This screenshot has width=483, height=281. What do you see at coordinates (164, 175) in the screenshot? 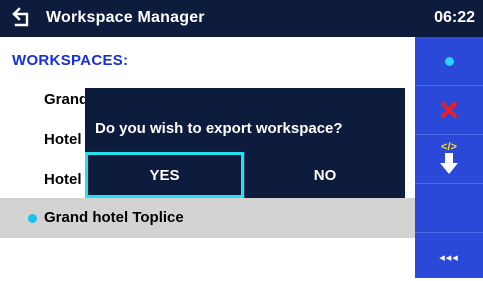
I see `yes-button: YES` at bounding box center [164, 175].